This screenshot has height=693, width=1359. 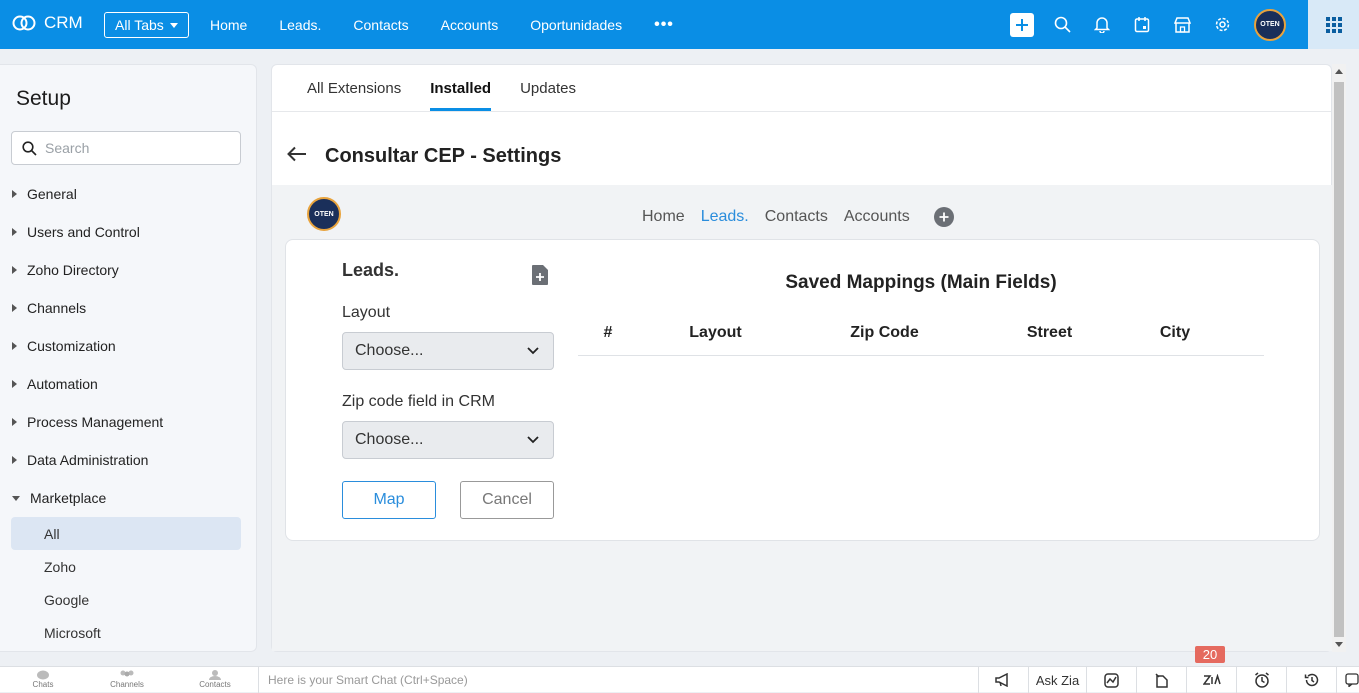 I want to click on calendar-button, so click(x=1142, y=24).